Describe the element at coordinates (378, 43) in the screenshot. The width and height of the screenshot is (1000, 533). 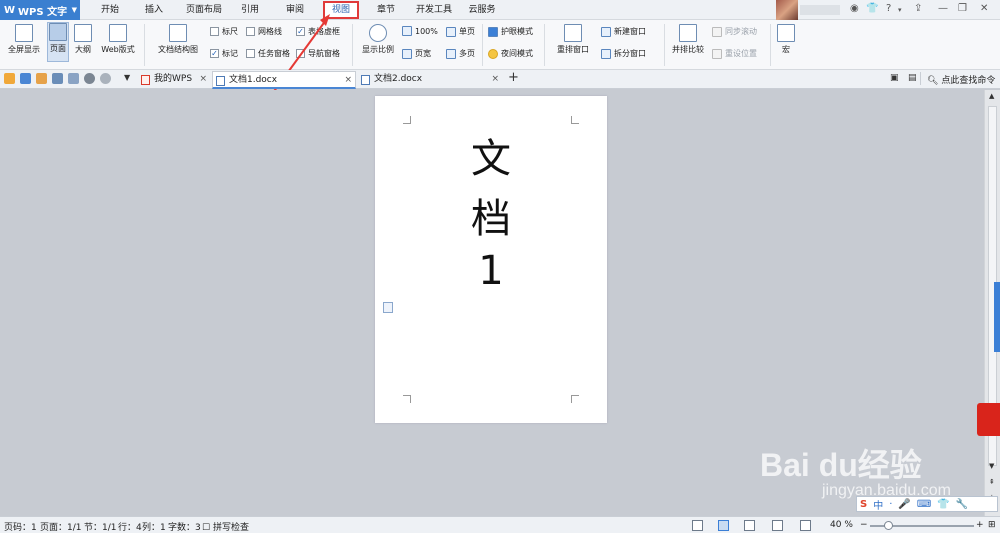
I see `zoom-button: 显示比例` at that location.